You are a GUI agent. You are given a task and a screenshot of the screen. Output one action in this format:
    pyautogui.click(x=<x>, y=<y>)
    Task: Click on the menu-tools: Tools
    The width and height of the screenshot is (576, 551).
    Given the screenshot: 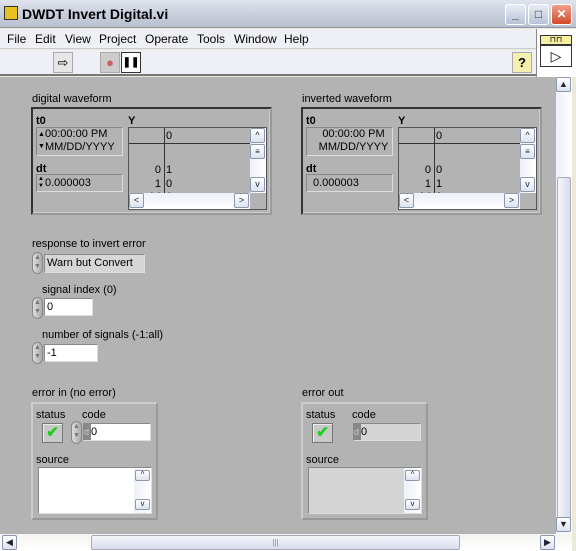 What is the action you would take?
    pyautogui.click(x=211, y=39)
    